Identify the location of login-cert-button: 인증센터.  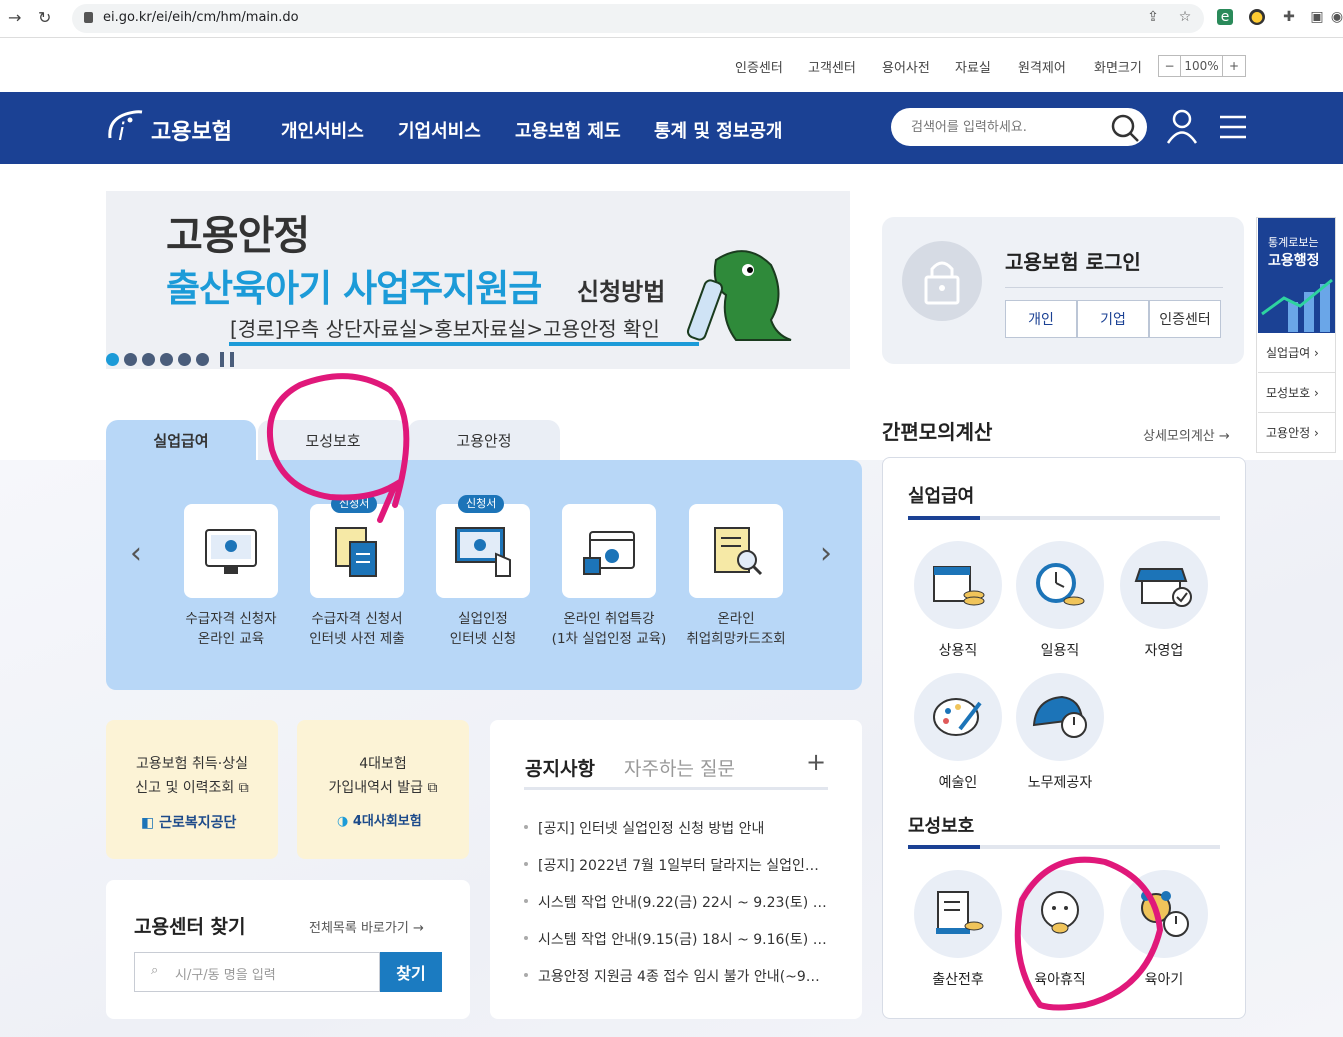
(1185, 319).